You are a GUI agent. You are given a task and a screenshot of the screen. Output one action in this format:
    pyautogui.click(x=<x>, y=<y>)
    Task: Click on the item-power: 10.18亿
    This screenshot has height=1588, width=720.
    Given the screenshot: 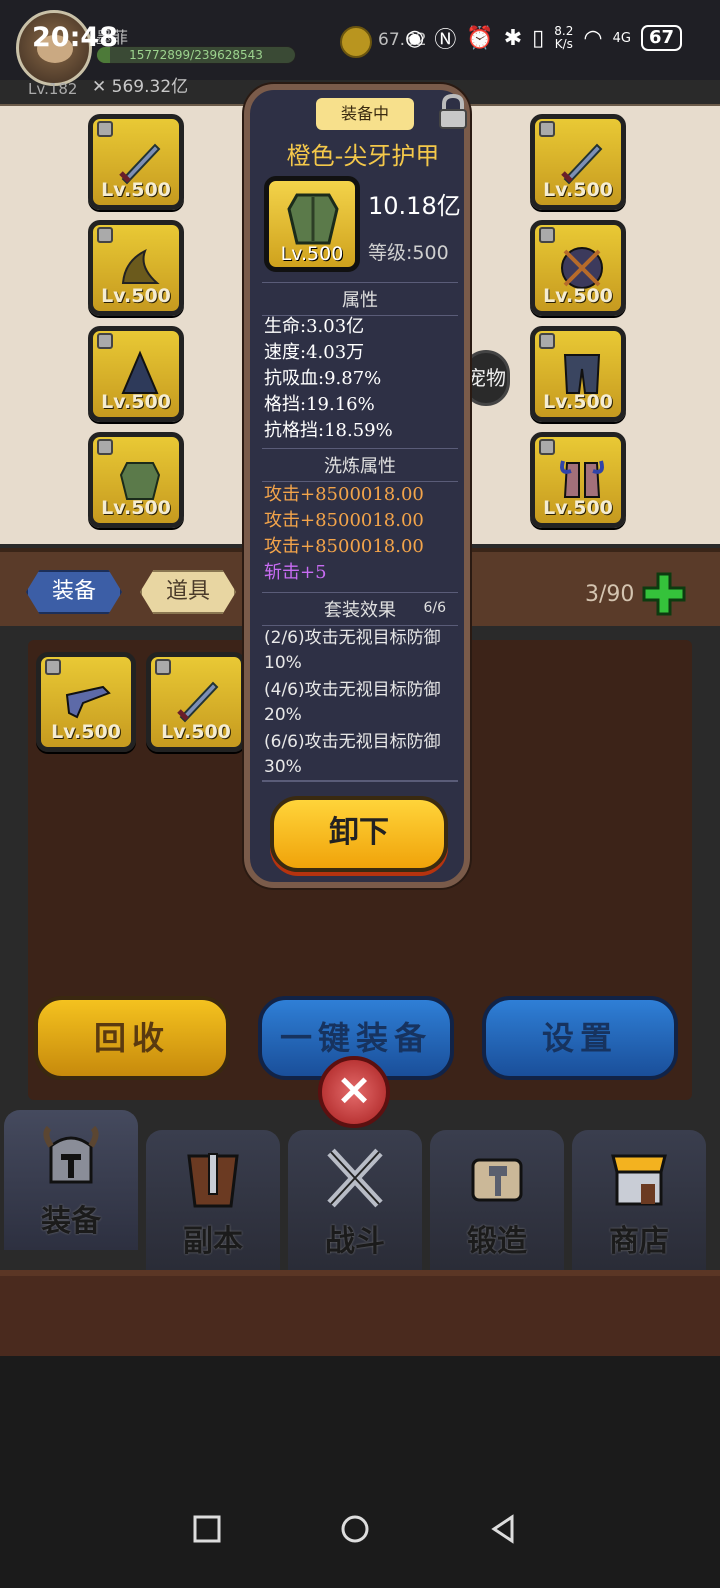 What is the action you would take?
    pyautogui.click(x=414, y=206)
    